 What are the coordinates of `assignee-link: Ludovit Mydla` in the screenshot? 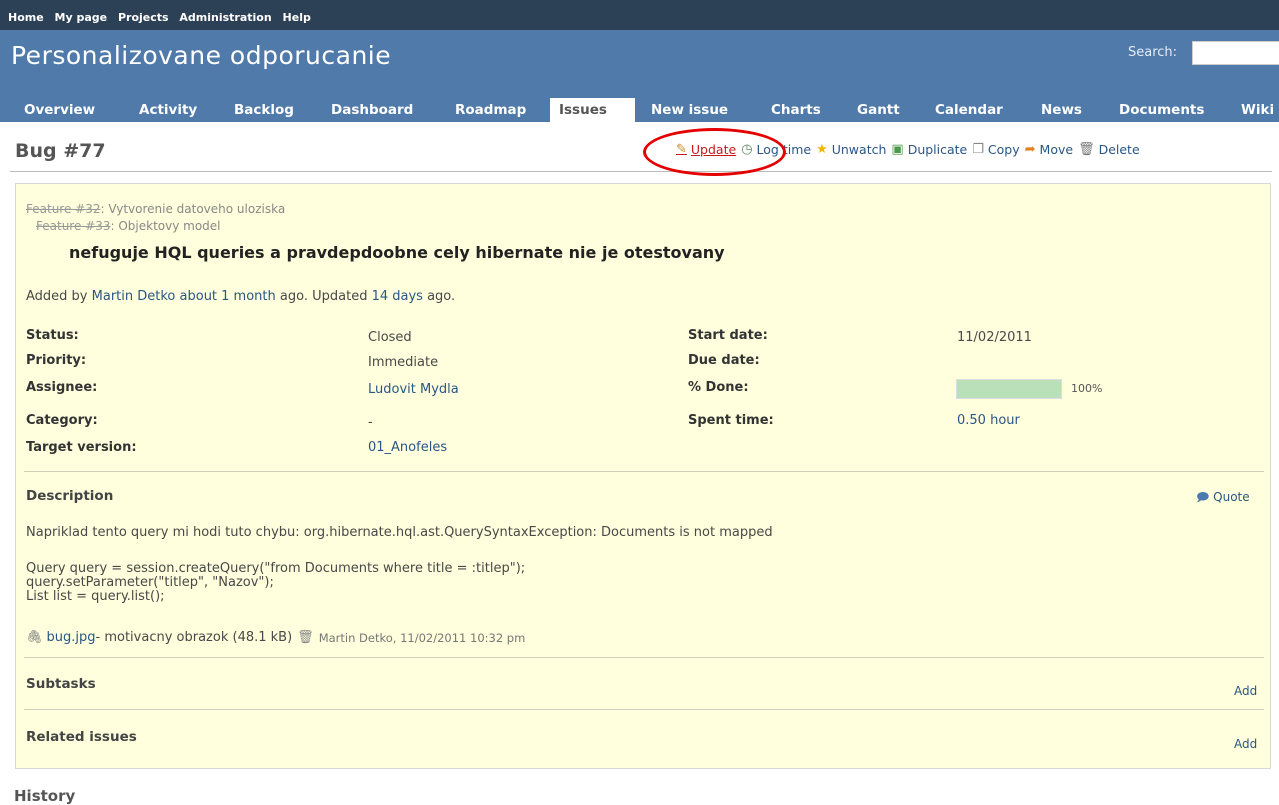 It's located at (413, 389).